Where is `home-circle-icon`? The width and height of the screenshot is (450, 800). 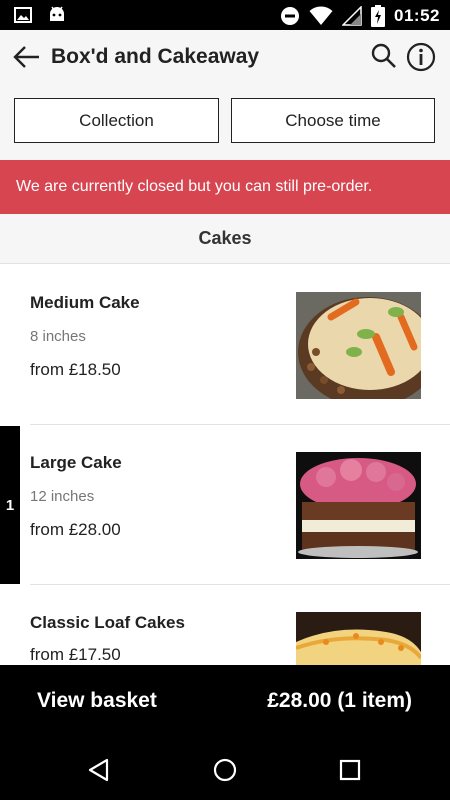 home-circle-icon is located at coordinates (225, 770).